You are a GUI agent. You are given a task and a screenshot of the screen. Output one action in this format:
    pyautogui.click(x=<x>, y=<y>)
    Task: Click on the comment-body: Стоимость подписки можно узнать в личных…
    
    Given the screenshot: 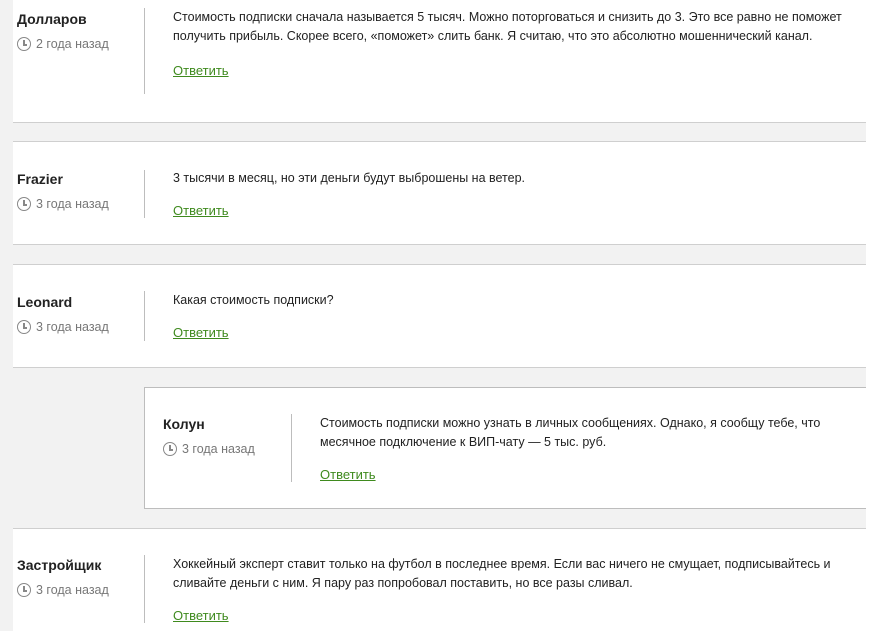 What is the action you would take?
    pyautogui.click(x=589, y=449)
    